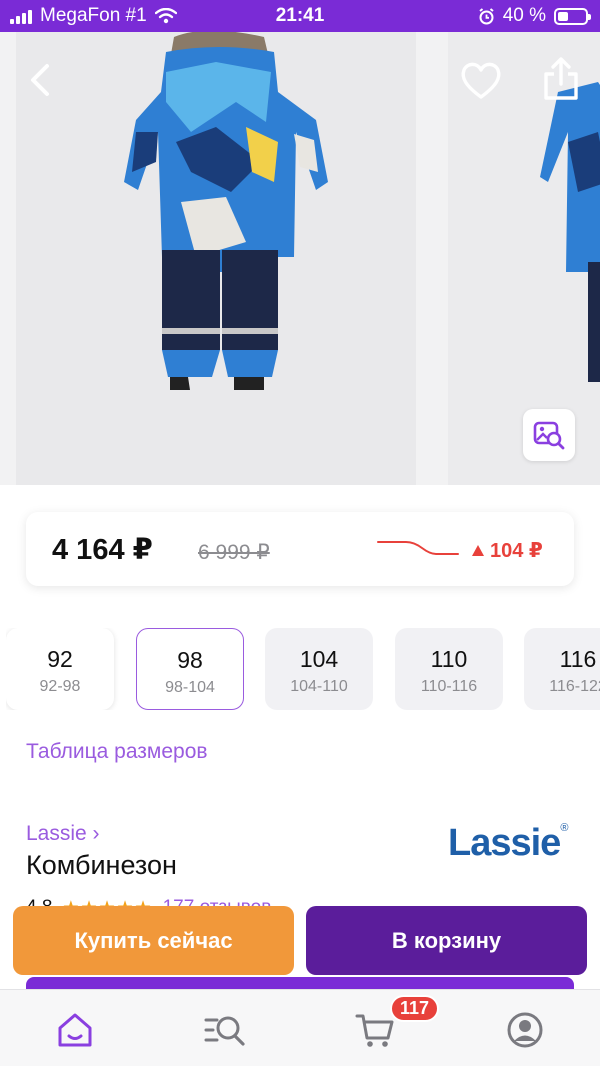  I want to click on cart-count-badge: 117, so click(415, 1008).